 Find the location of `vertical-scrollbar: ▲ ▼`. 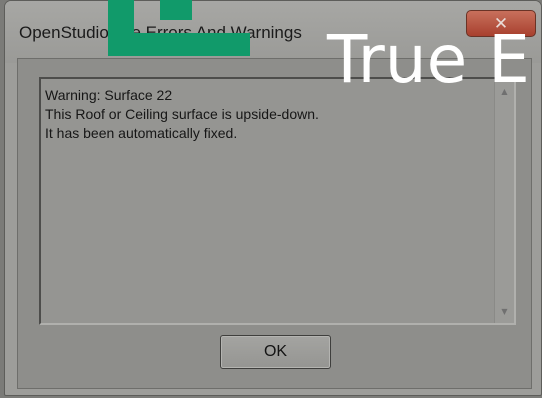

vertical-scrollbar: ▲ ▼ is located at coordinates (504, 201).